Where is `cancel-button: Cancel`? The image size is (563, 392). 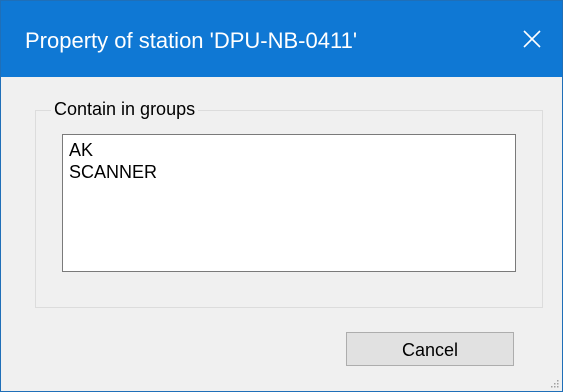
cancel-button: Cancel is located at coordinates (430, 349).